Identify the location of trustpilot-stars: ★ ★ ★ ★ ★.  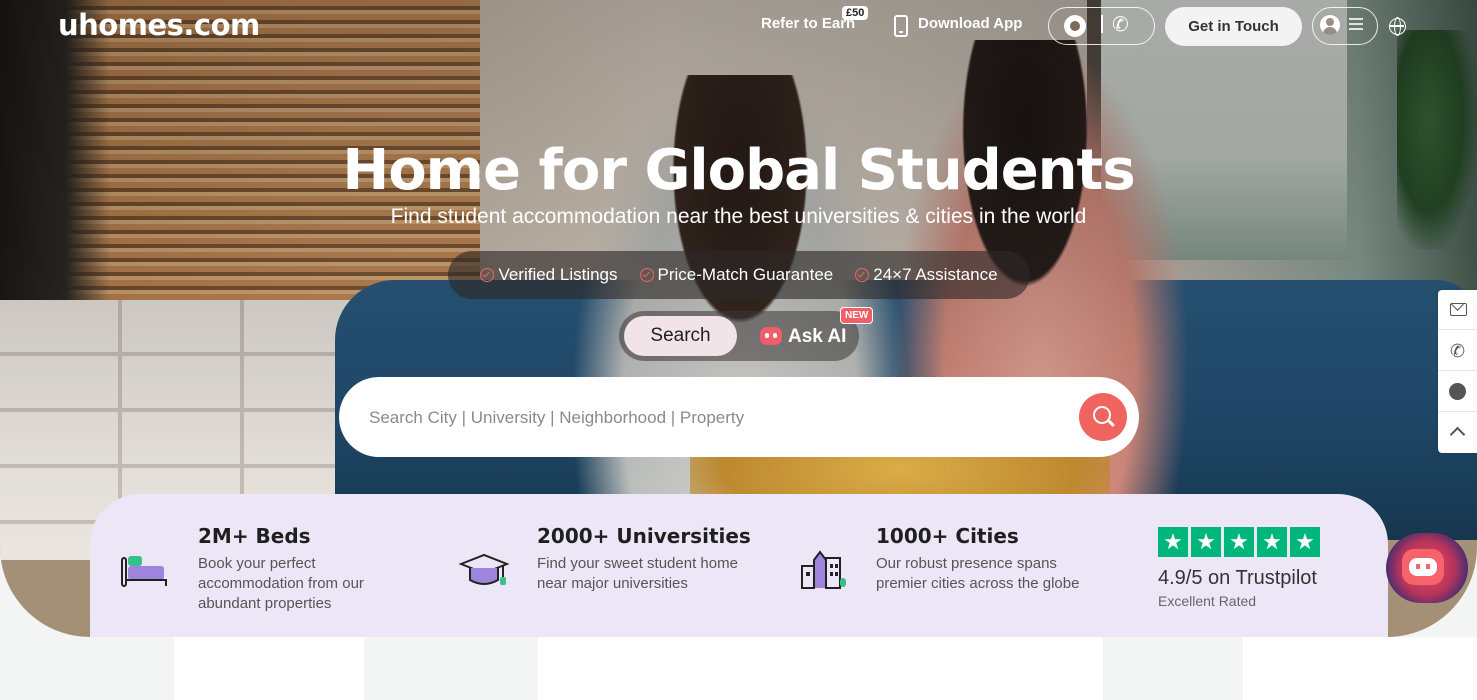
(1239, 542).